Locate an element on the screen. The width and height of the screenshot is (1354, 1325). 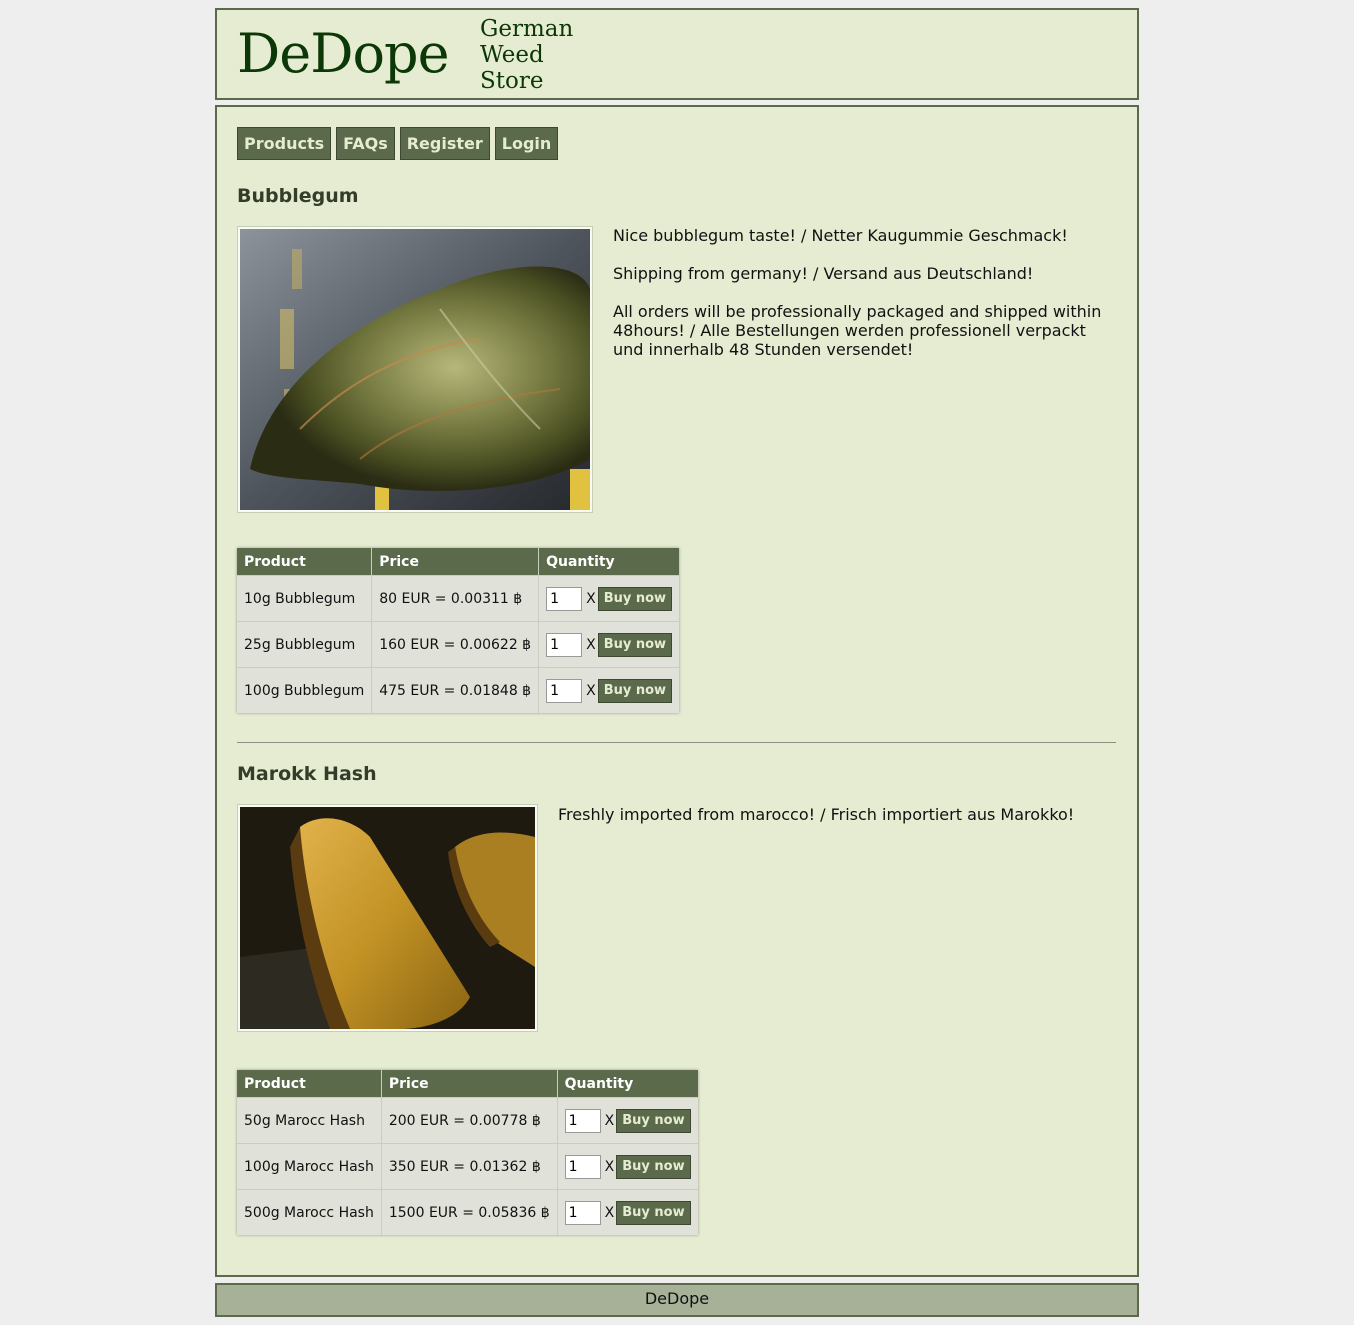
nav-products: Products is located at coordinates (284, 143).